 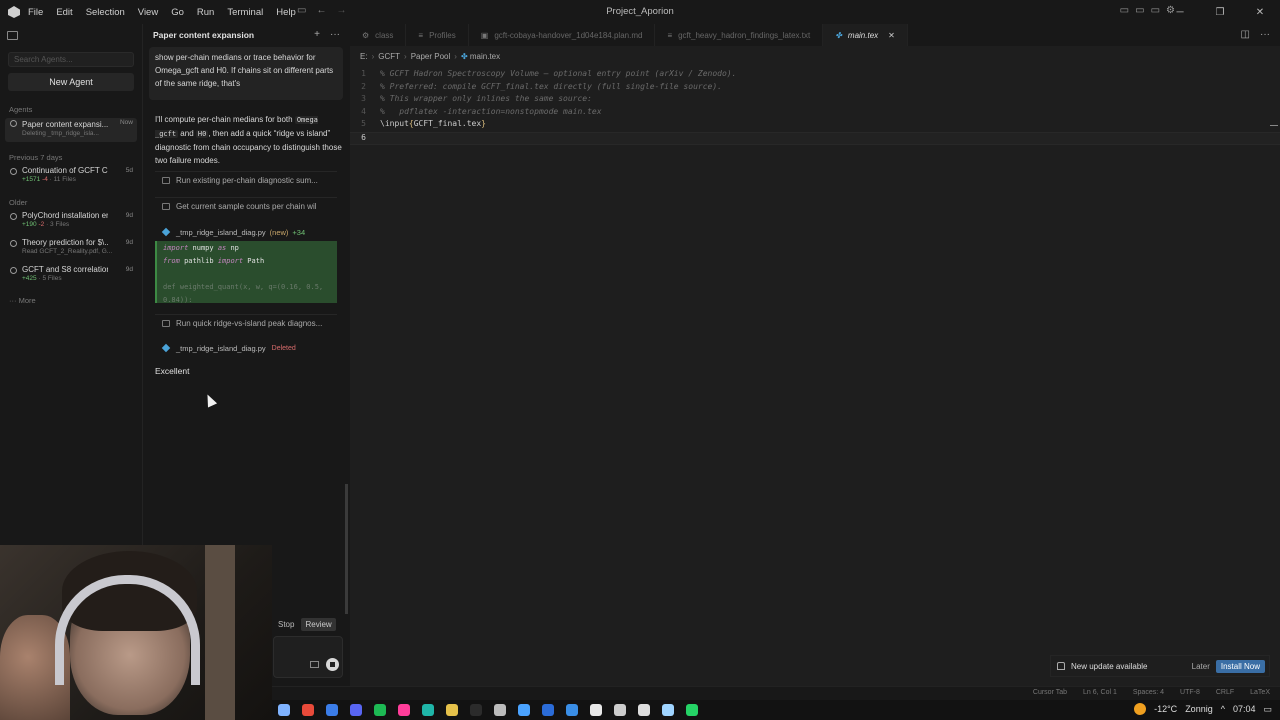 What do you see at coordinates (1223, 709) in the screenshot?
I see `tray-chevron-icon: ^` at bounding box center [1223, 709].